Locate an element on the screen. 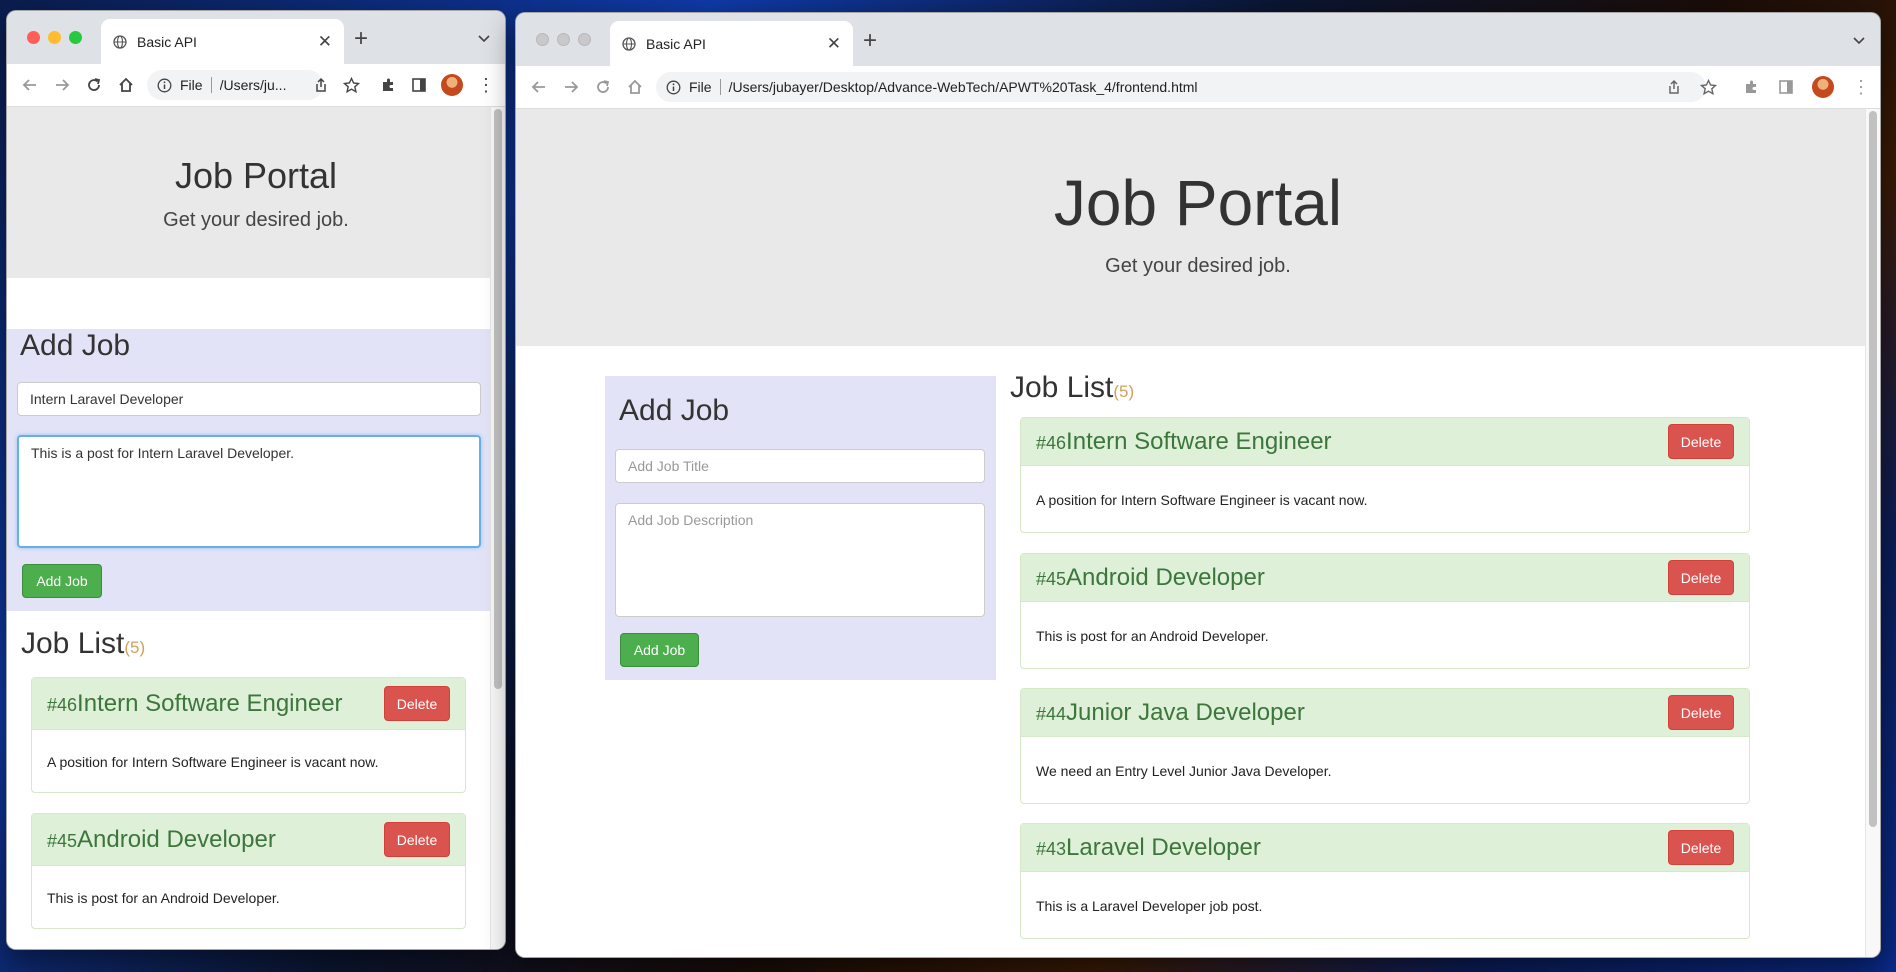 The height and width of the screenshot is (972, 1896). job-title: #46Intern Software Engineer is located at coordinates (1184, 442).